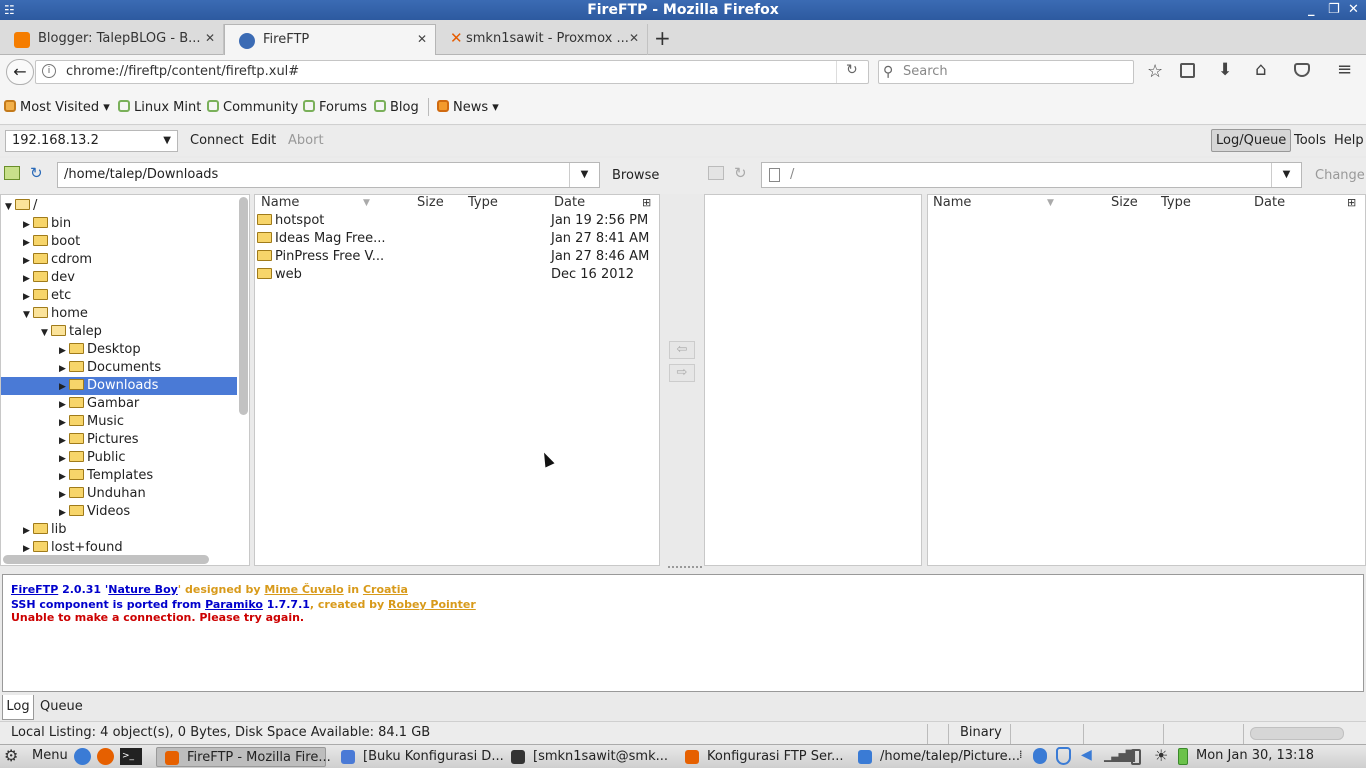  Describe the element at coordinates (119, 440) in the screenshot. I see `tree-item: ▶ Pictures` at that location.